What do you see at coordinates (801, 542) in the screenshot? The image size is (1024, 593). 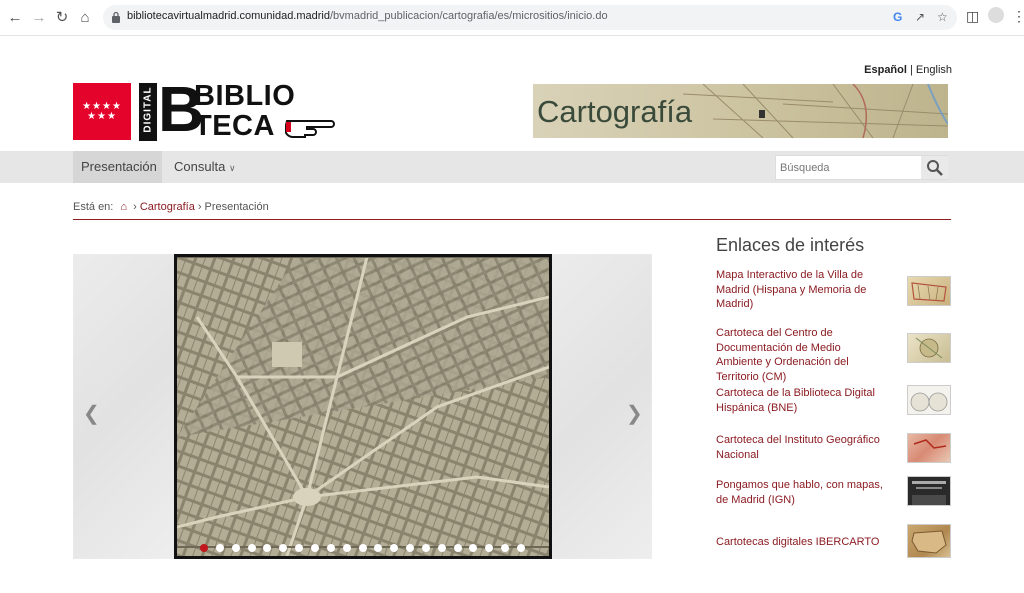 I see `link-ibercarto: Cartotecas digitales IBERCARTO` at bounding box center [801, 542].